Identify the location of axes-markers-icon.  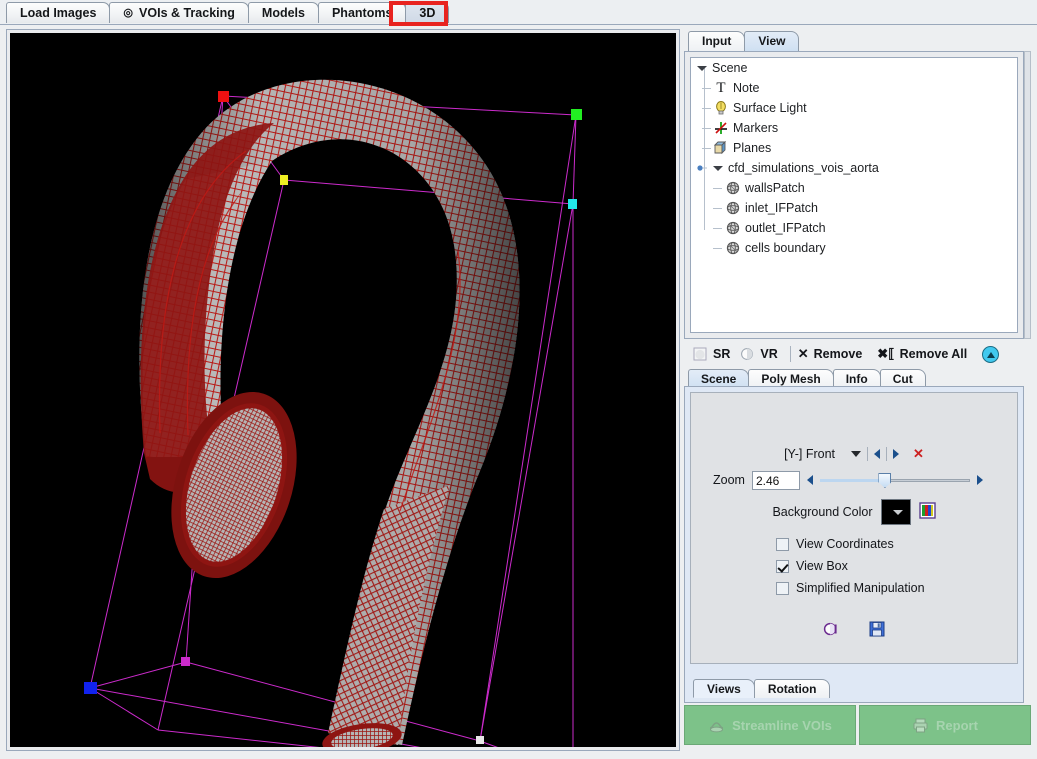
(721, 128).